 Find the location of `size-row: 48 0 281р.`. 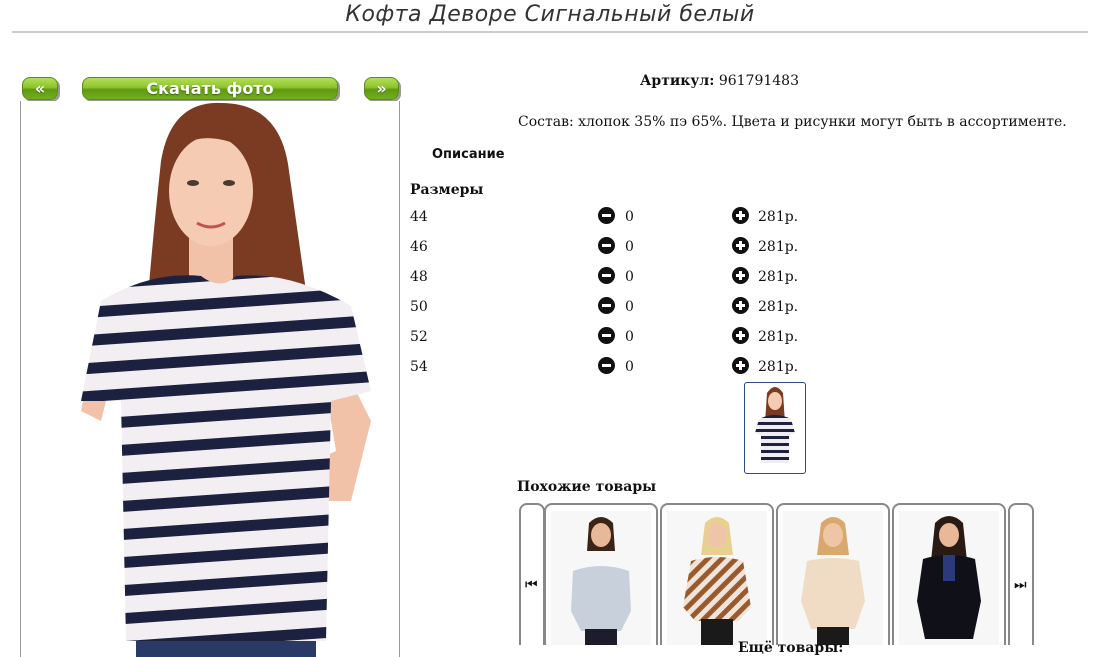

size-row: 48 0 281р. is located at coordinates (640, 277).